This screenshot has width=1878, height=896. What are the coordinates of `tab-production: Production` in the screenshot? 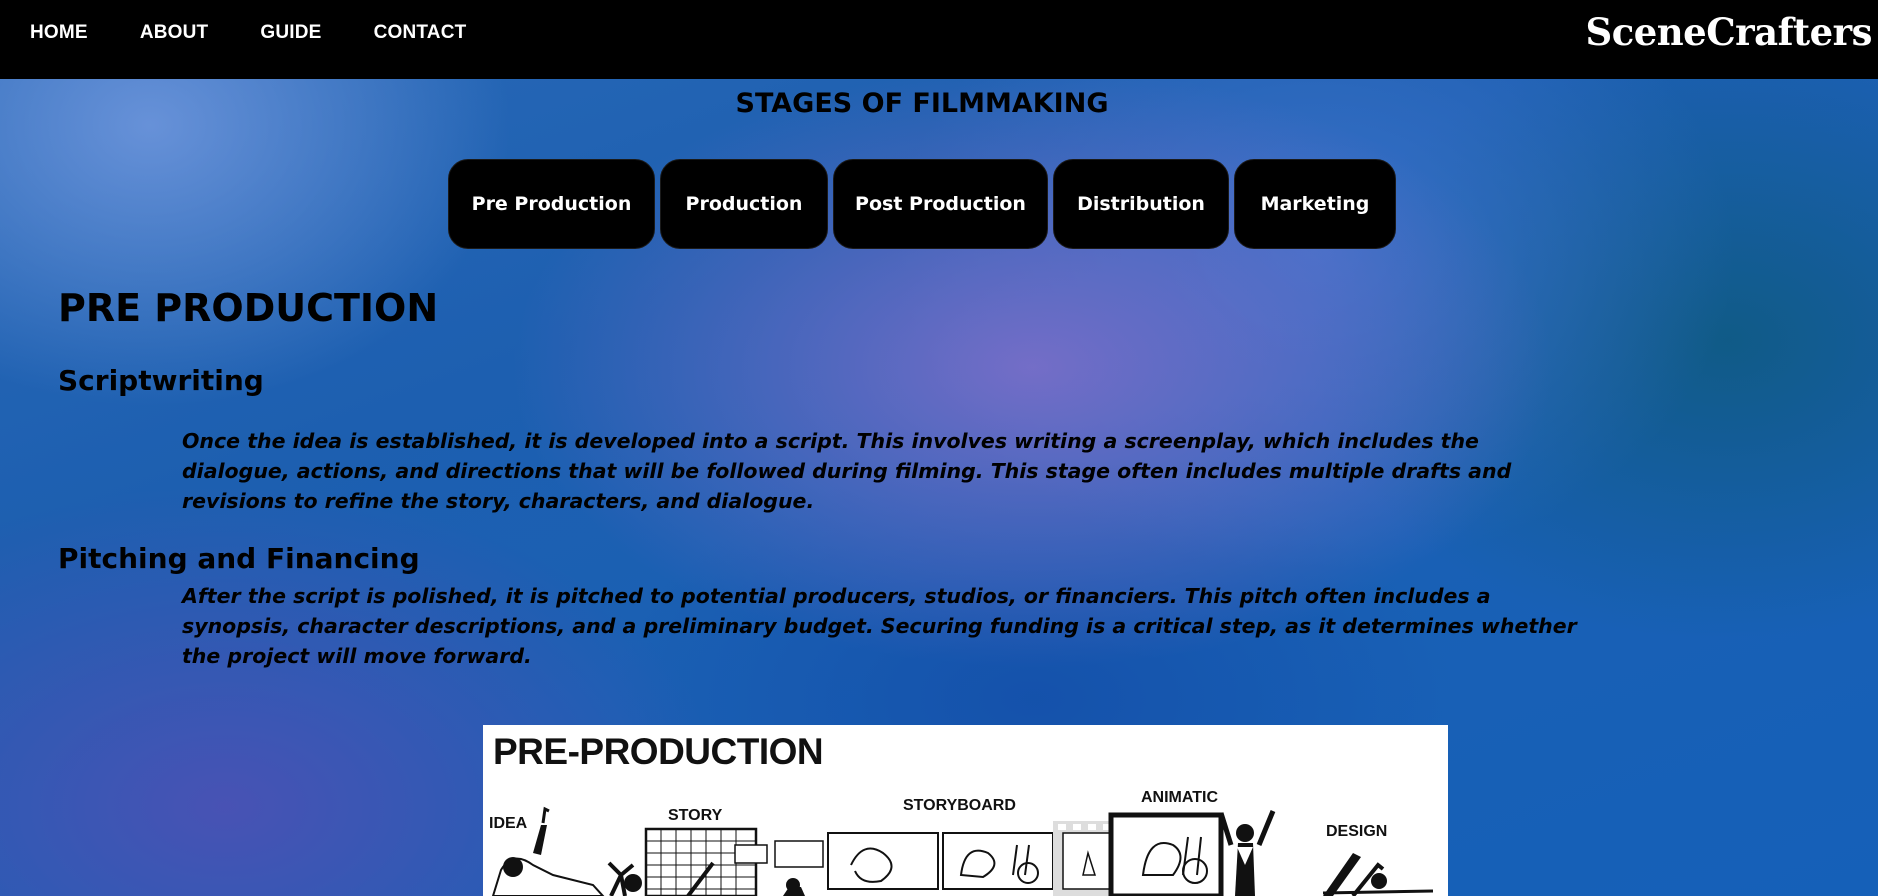 It's located at (744, 204).